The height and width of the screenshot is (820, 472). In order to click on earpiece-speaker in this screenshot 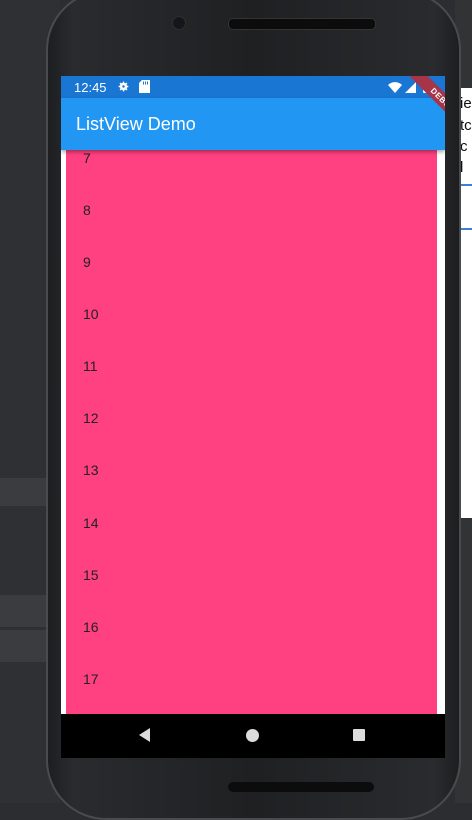, I will do `click(302, 24)`.